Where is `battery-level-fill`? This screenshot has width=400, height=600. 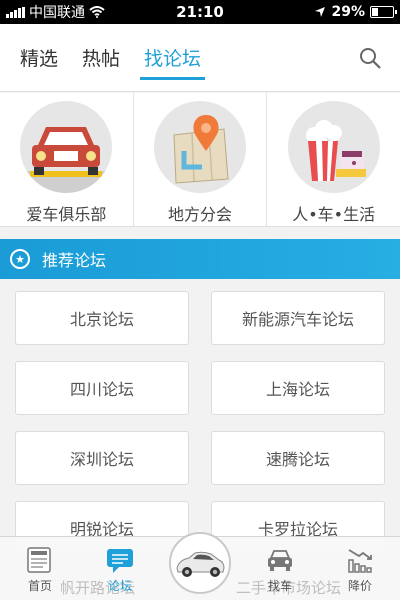
battery-level-fill is located at coordinates (375, 12).